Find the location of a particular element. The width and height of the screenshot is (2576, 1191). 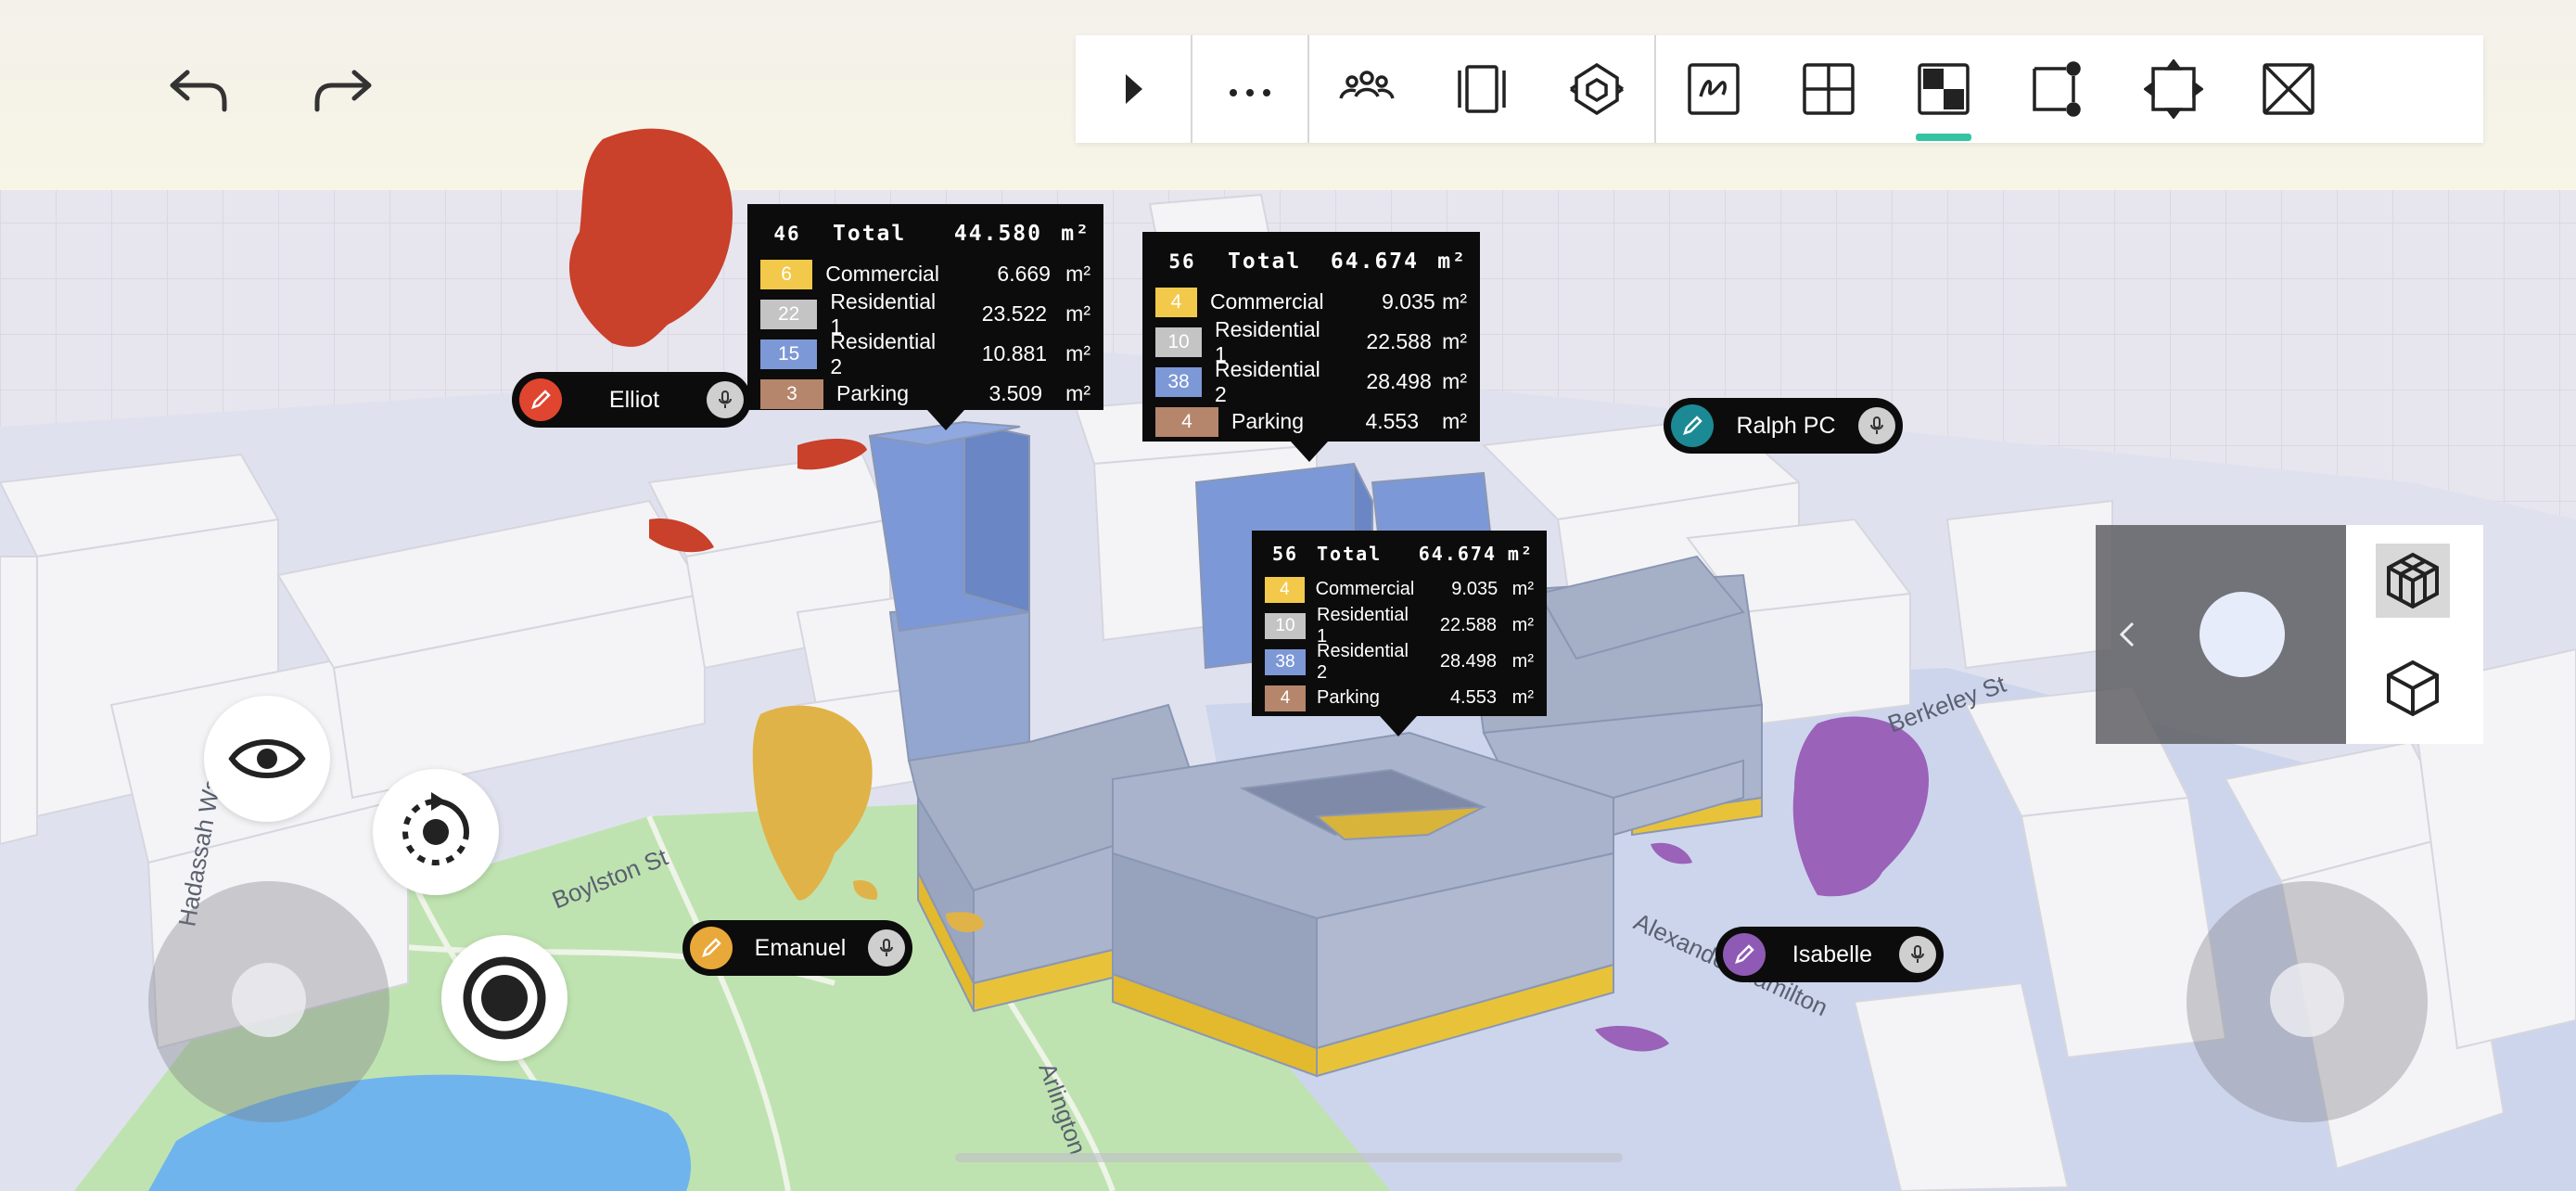

category-value: 23.522 is located at coordinates (1015, 313).